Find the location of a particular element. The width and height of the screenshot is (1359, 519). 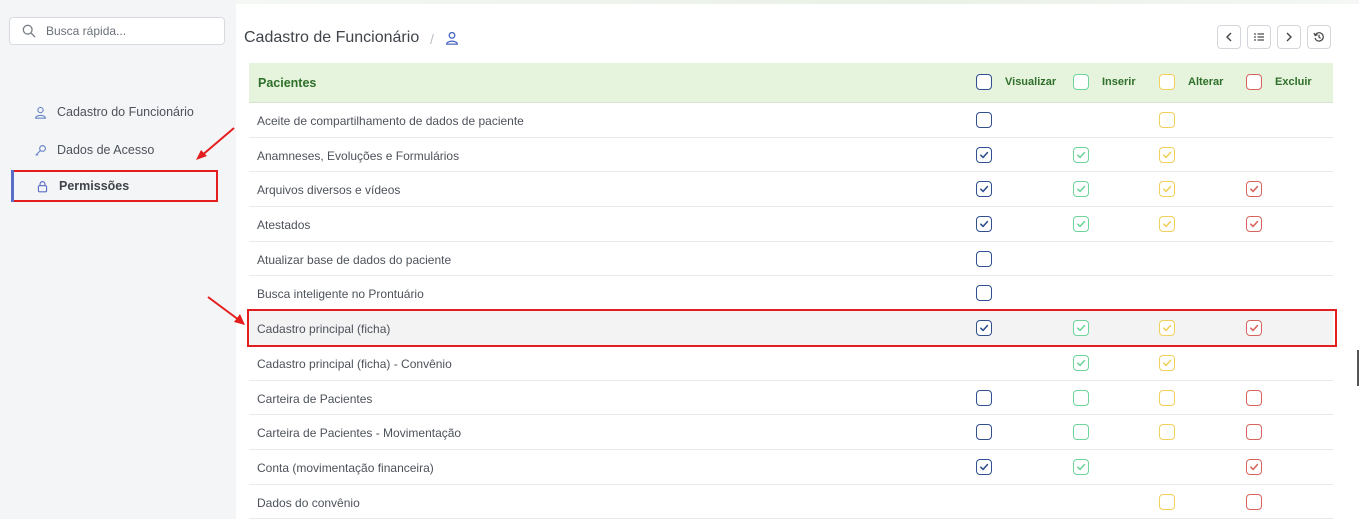

table-row: Busca inteligente no Prontuário is located at coordinates (791, 294).